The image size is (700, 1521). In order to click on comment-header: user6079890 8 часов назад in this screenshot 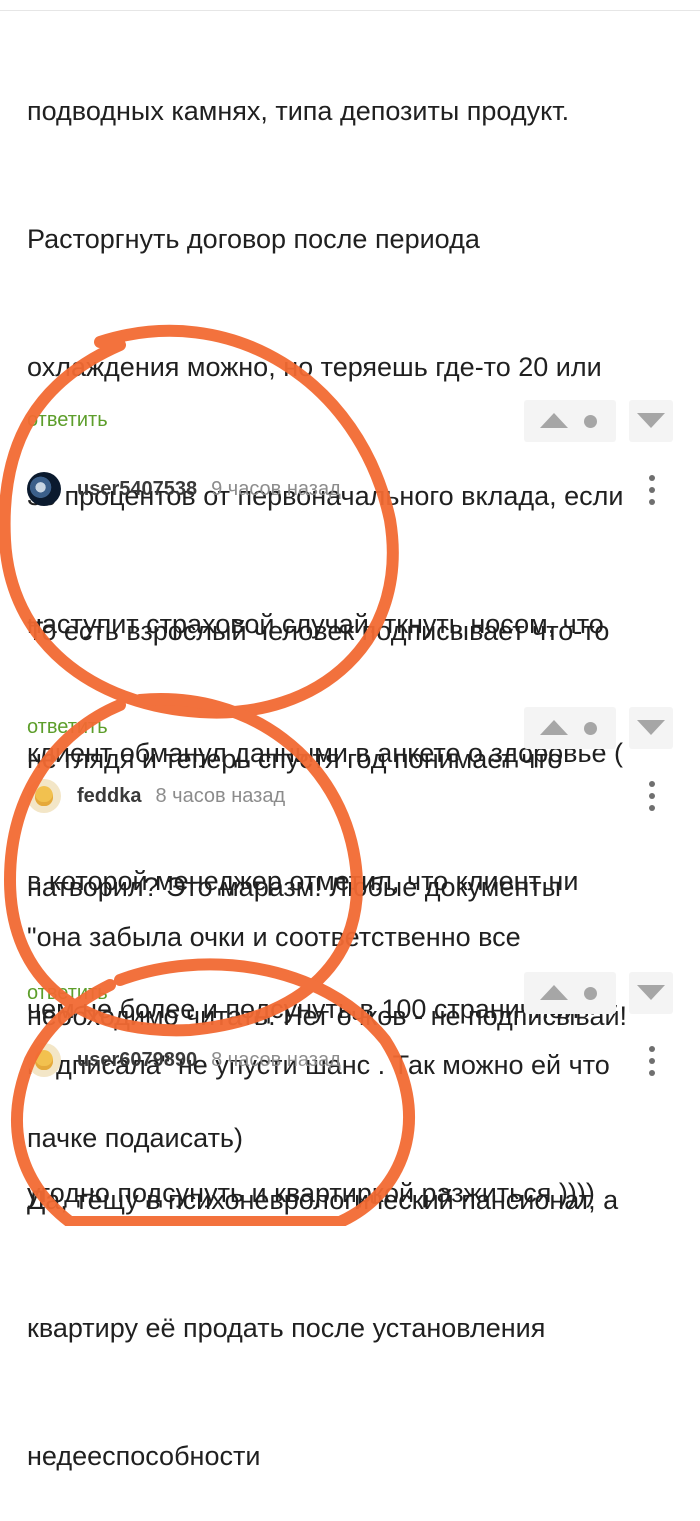, I will do `click(184, 1060)`.